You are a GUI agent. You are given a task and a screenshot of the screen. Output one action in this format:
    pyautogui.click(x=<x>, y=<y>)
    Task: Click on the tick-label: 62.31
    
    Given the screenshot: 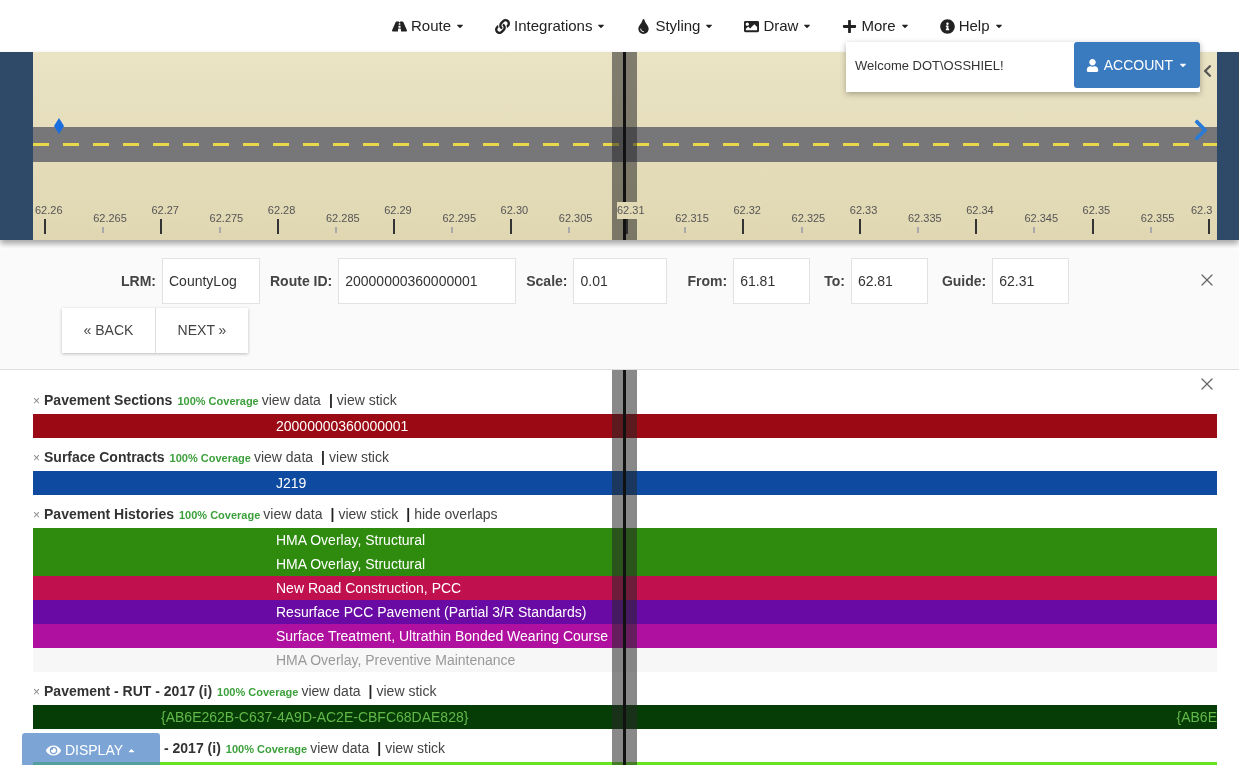 What is the action you would take?
    pyautogui.click(x=631, y=210)
    